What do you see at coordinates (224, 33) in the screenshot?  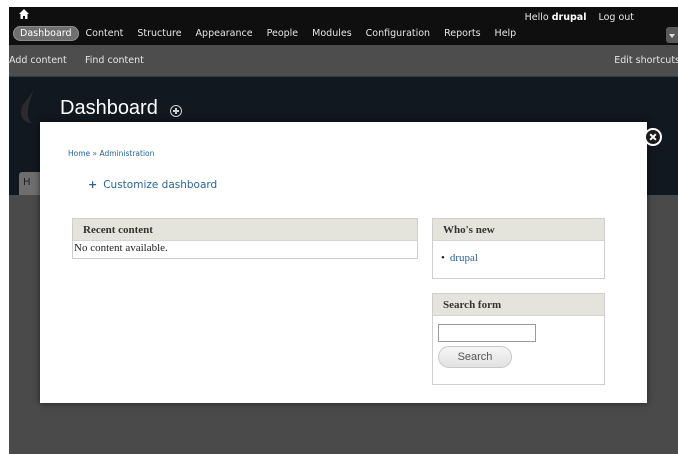 I see `toolbar-tab-appearance: Appearance` at bounding box center [224, 33].